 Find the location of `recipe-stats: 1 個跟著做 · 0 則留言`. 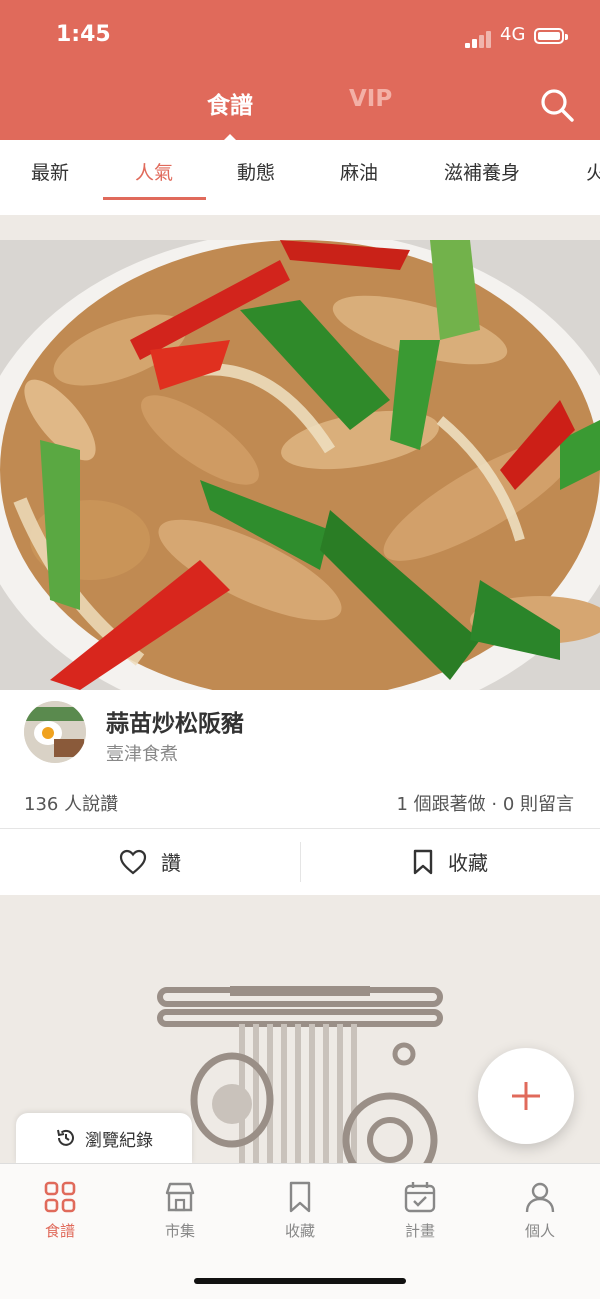

recipe-stats: 1 個跟著做 · 0 則留言 is located at coordinates (485, 804).